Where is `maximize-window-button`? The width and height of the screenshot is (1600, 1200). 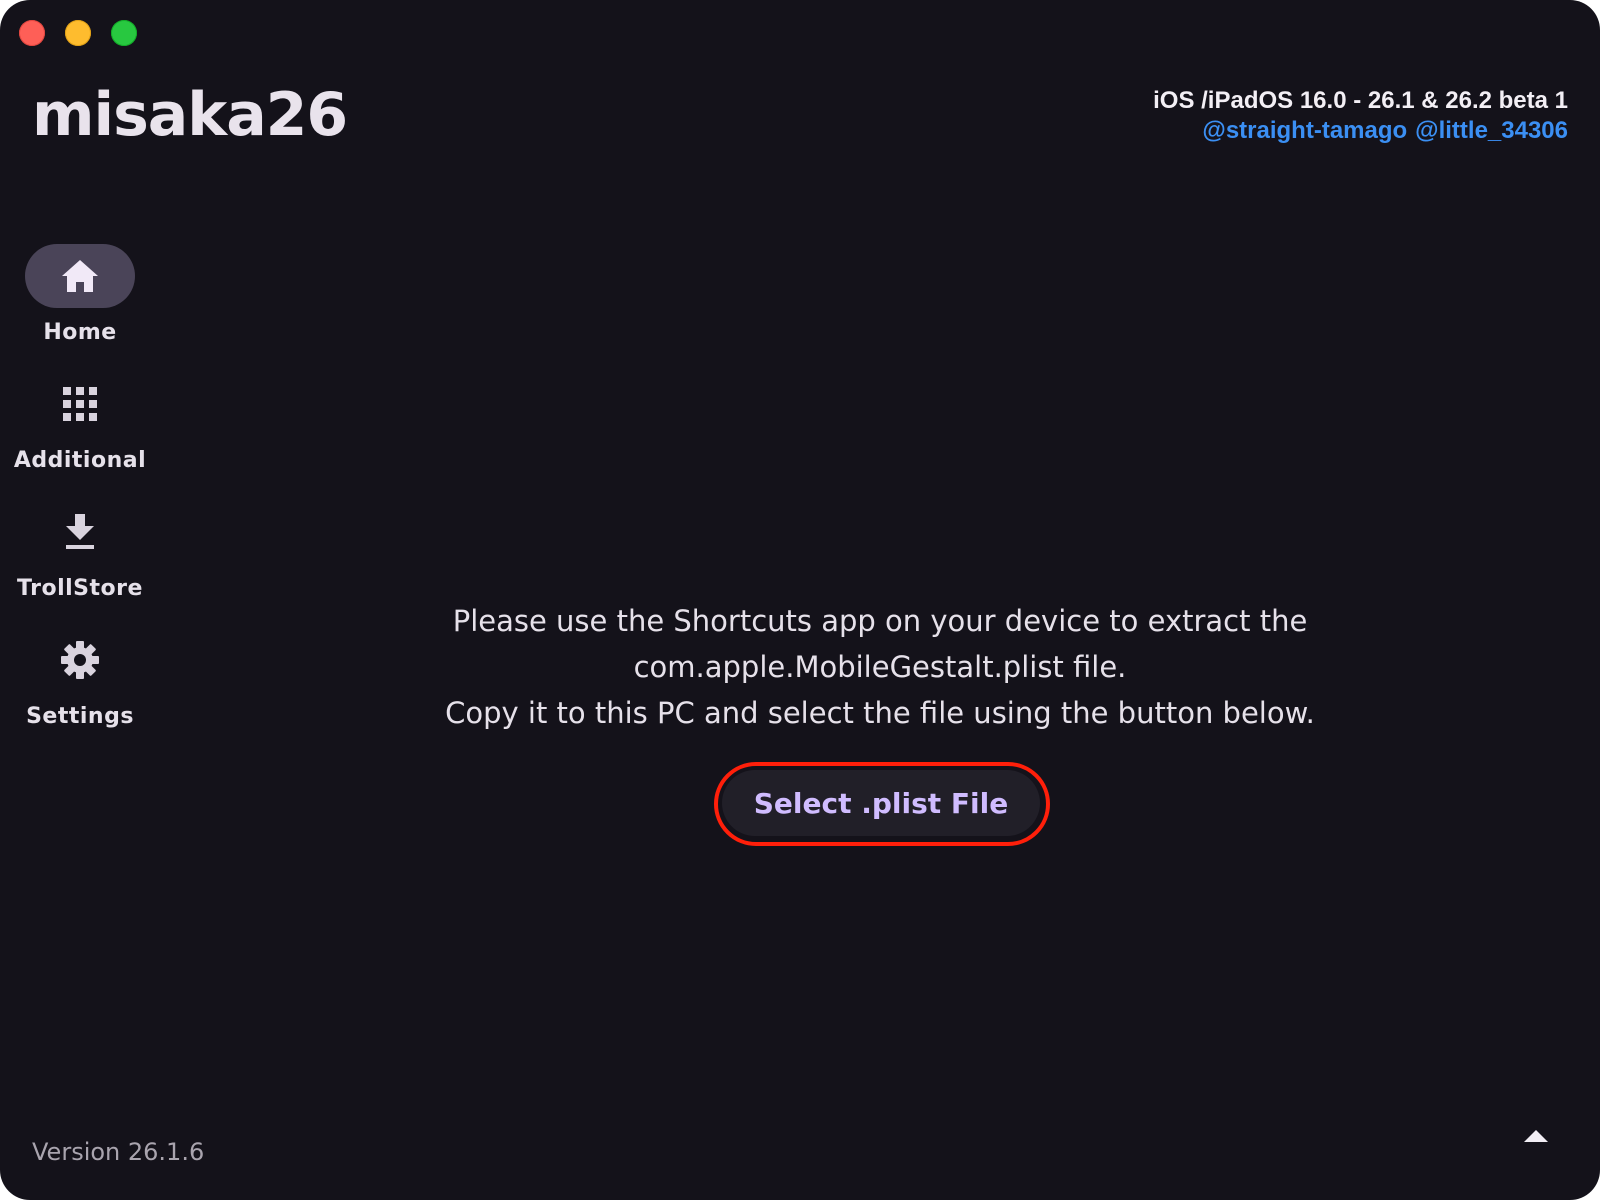 maximize-window-button is located at coordinates (124, 33).